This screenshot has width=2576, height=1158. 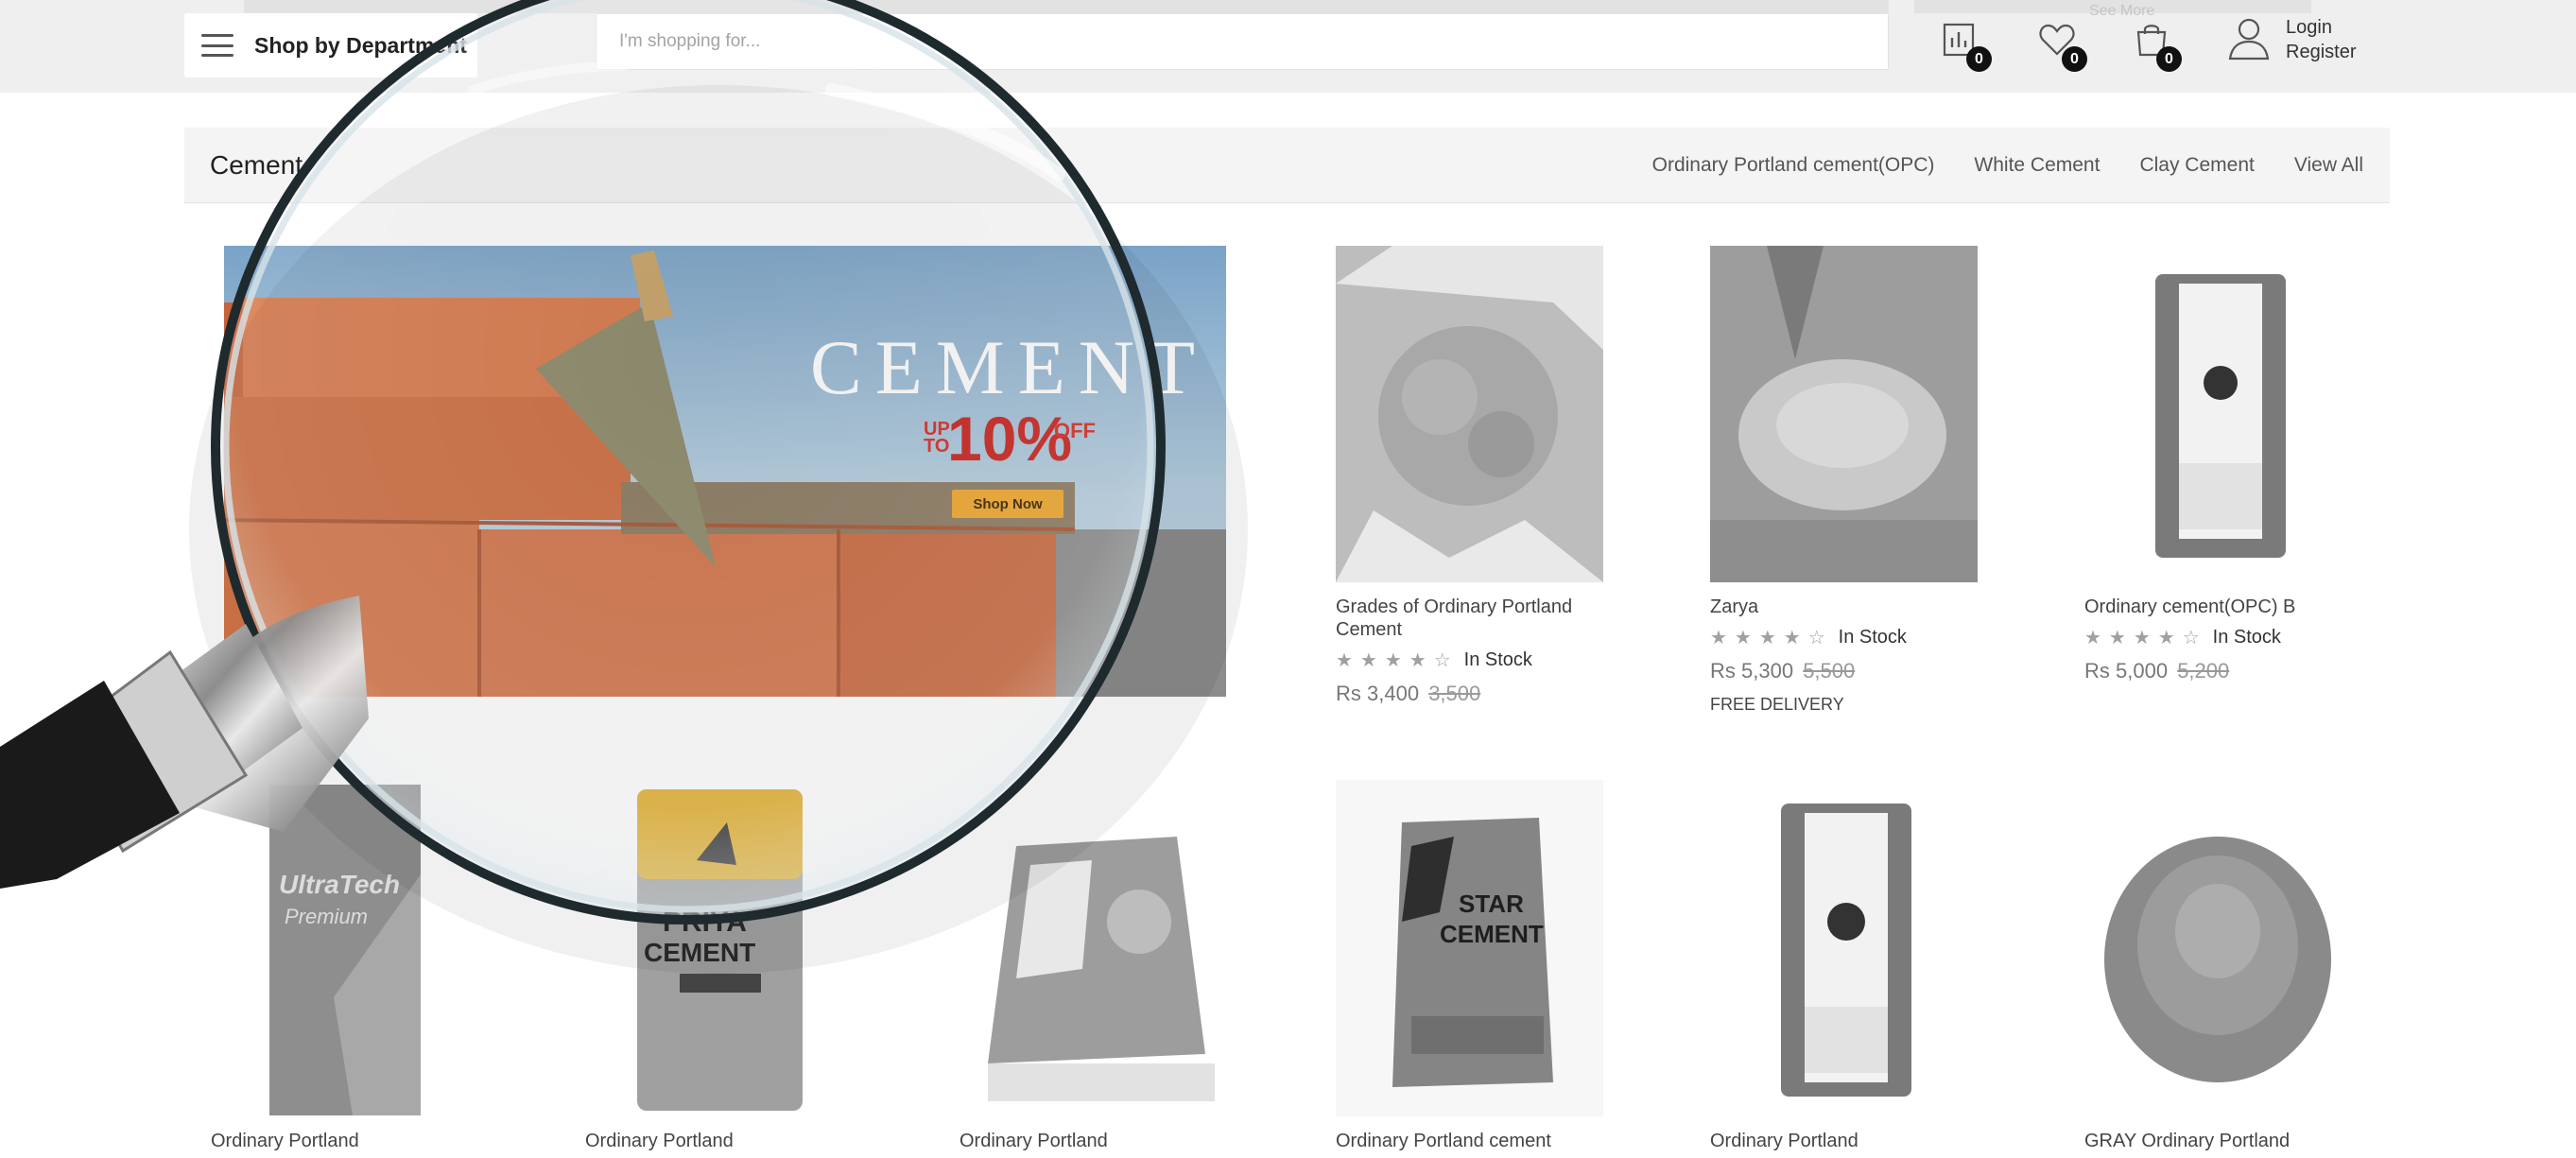 I want to click on compare-count-badge: 0, so click(x=1979, y=59).